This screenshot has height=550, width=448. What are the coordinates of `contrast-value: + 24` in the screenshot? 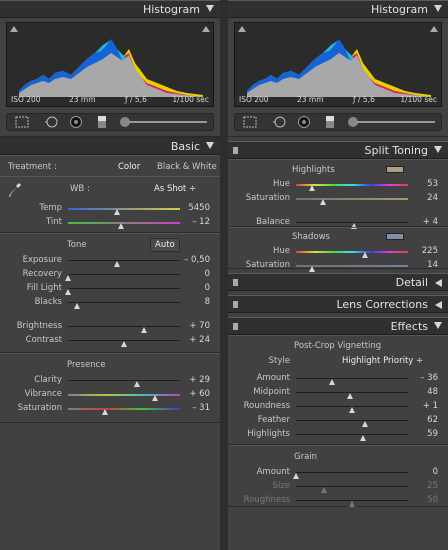 It's located at (195, 340).